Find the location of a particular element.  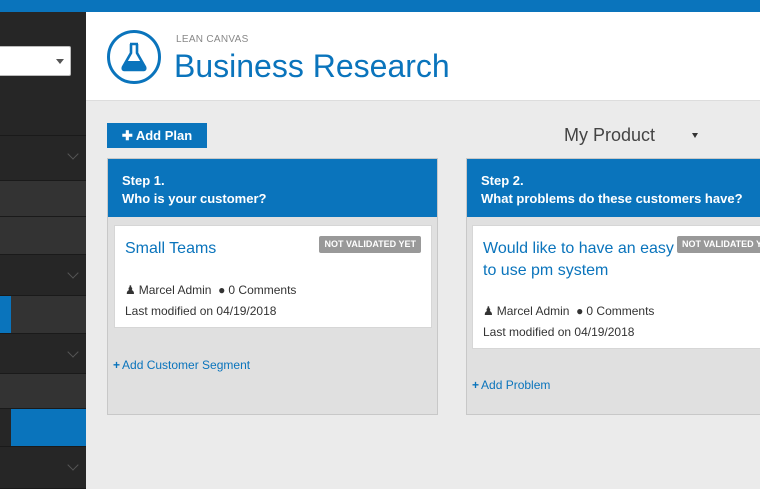

flask-icon is located at coordinates (134, 57).